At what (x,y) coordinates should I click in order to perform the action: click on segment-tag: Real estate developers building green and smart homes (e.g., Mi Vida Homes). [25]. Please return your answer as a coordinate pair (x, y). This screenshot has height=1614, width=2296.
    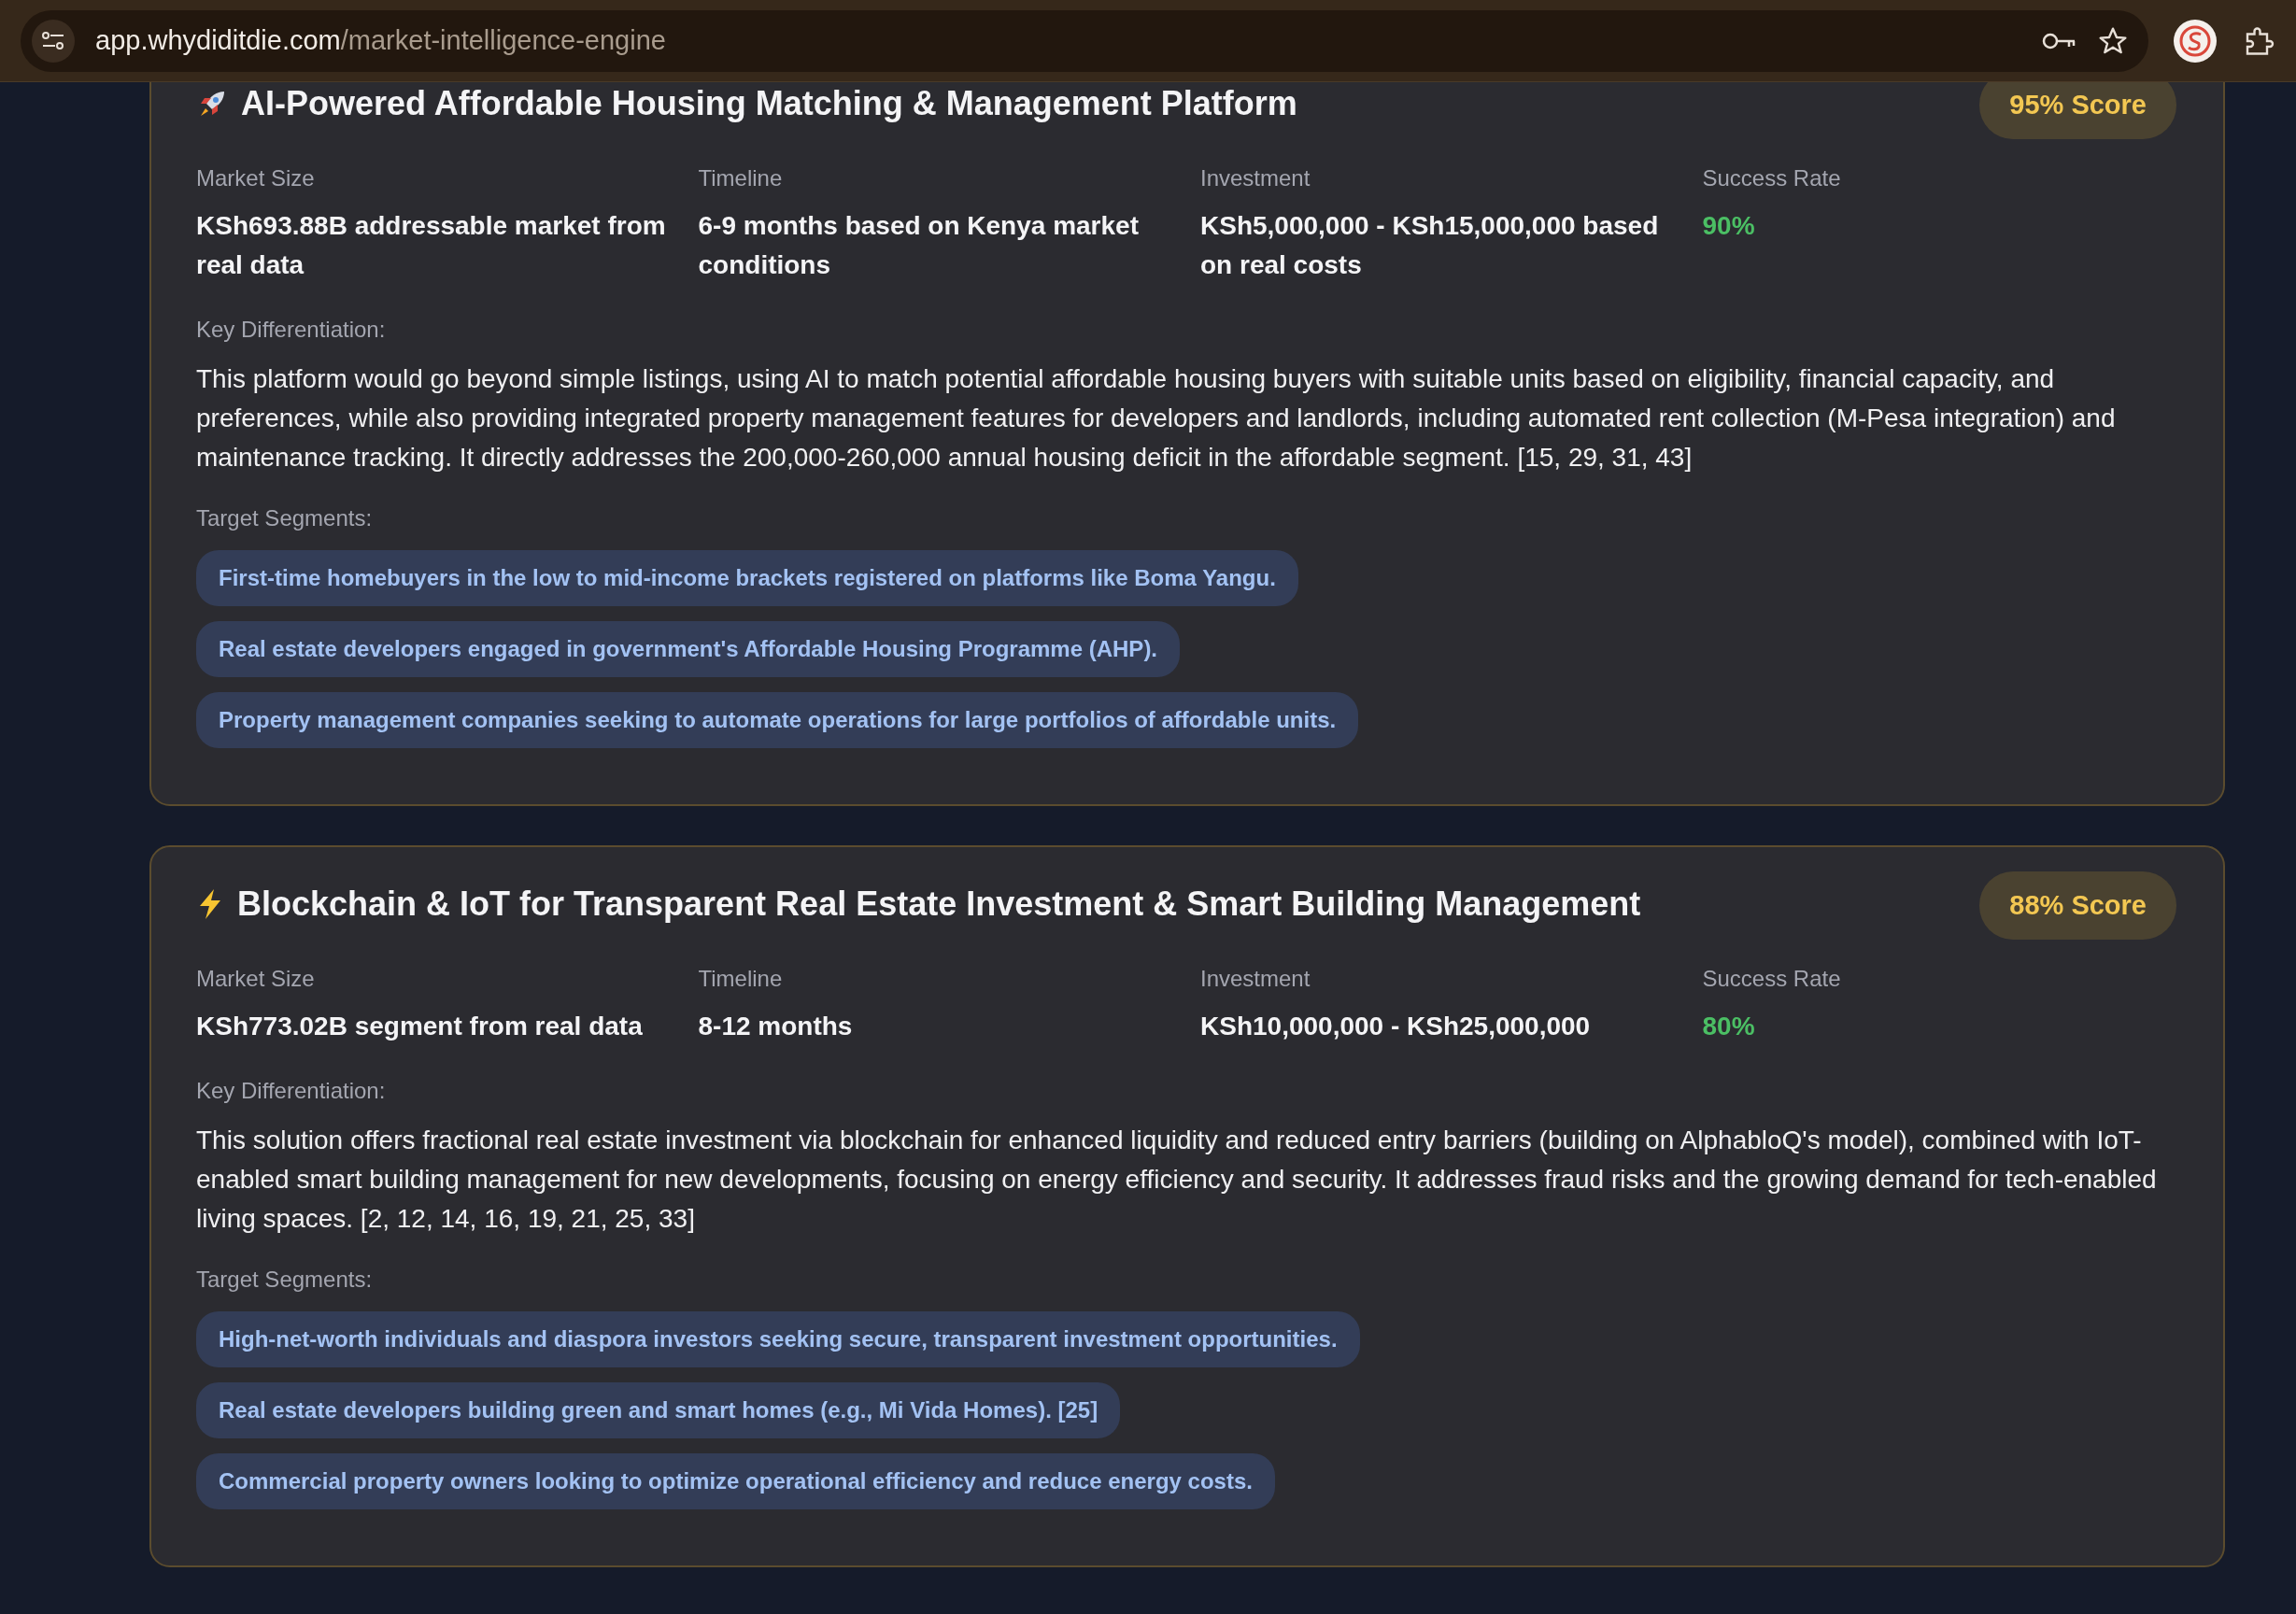
    Looking at the image, I should click on (658, 1410).